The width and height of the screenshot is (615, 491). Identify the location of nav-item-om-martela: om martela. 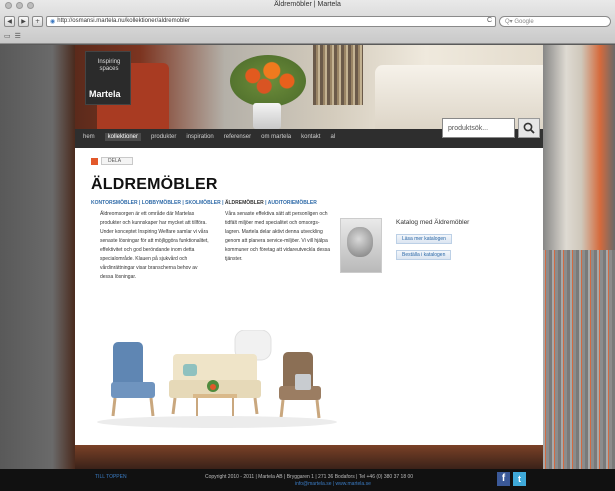
(276, 137).